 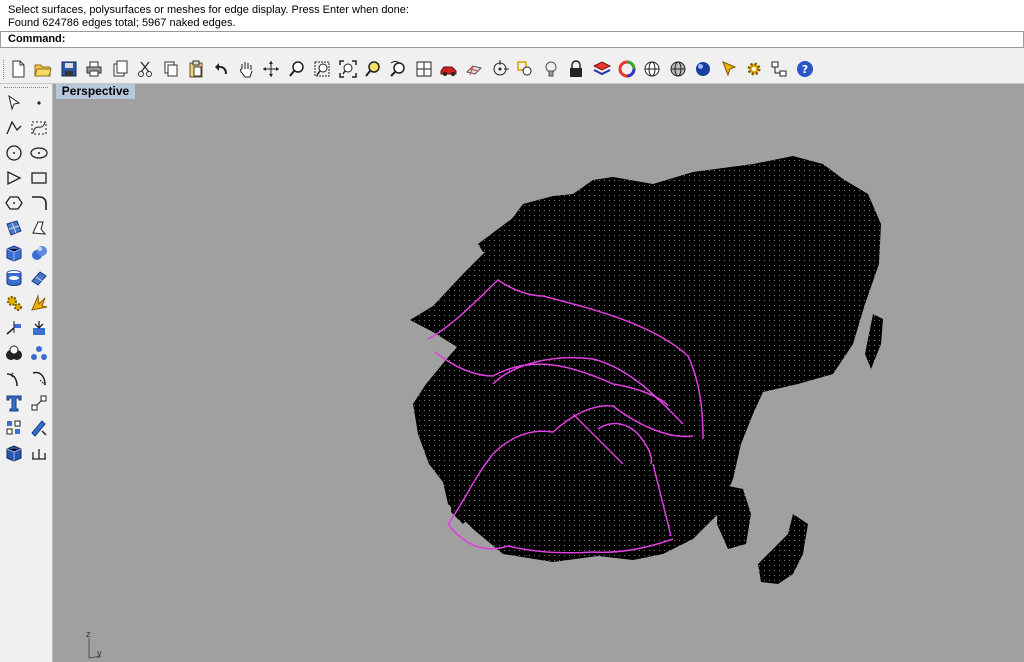 What do you see at coordinates (14, 428) in the screenshot?
I see `array-button` at bounding box center [14, 428].